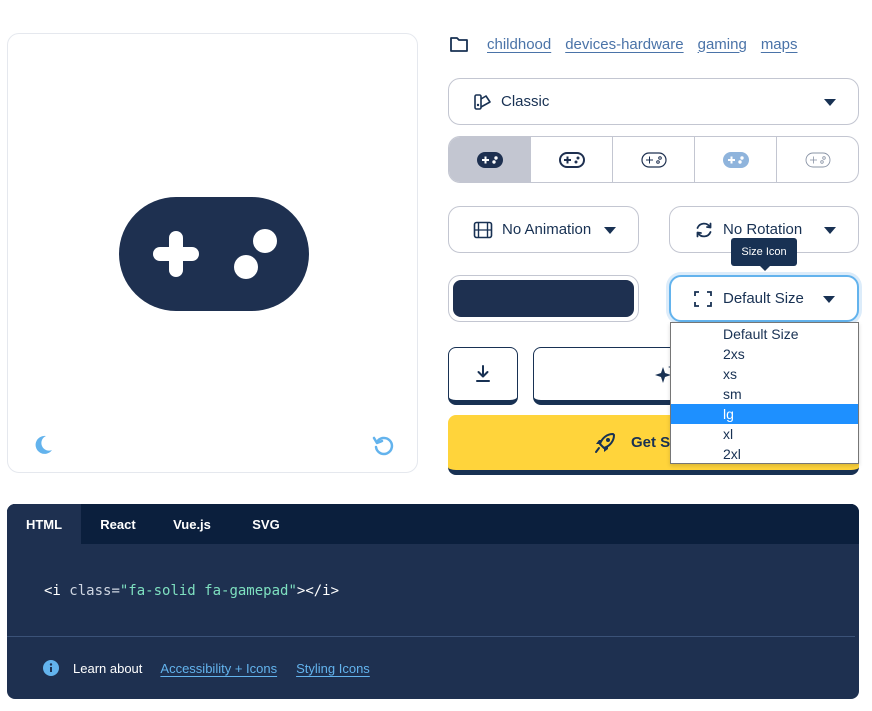 Image resolution: width=872 pixels, height=711 pixels. I want to click on gamepad-duotone-icon, so click(735, 159).